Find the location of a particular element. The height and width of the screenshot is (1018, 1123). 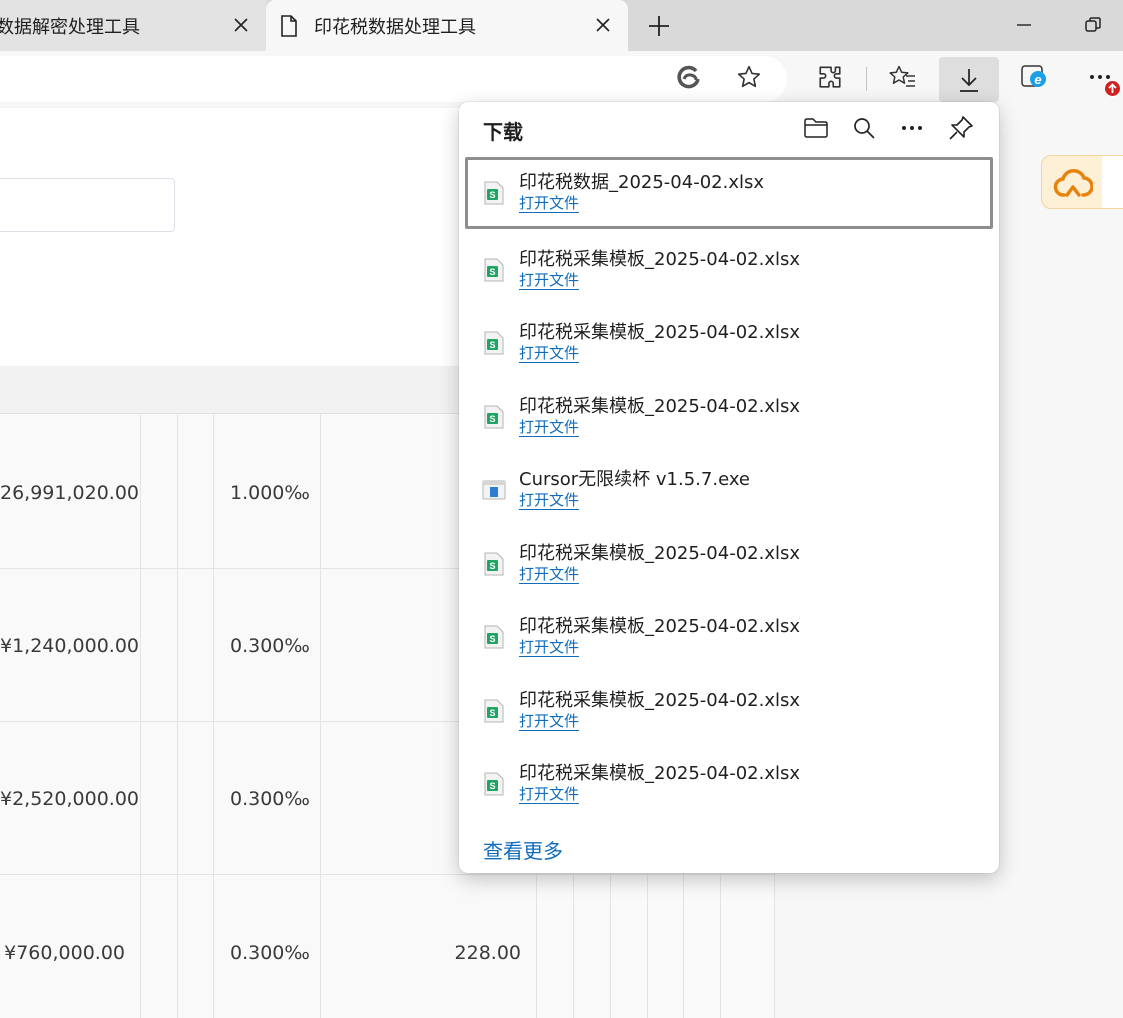

table-cell-amount: ¥2,520,000.00 is located at coordinates (70, 799).